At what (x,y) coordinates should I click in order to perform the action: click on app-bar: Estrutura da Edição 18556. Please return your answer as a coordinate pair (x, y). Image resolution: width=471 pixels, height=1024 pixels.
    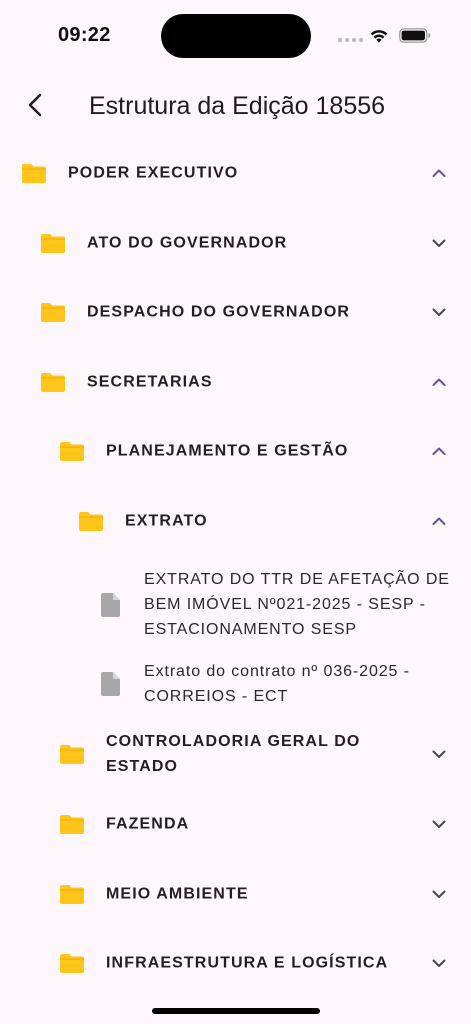
    Looking at the image, I should click on (235, 106).